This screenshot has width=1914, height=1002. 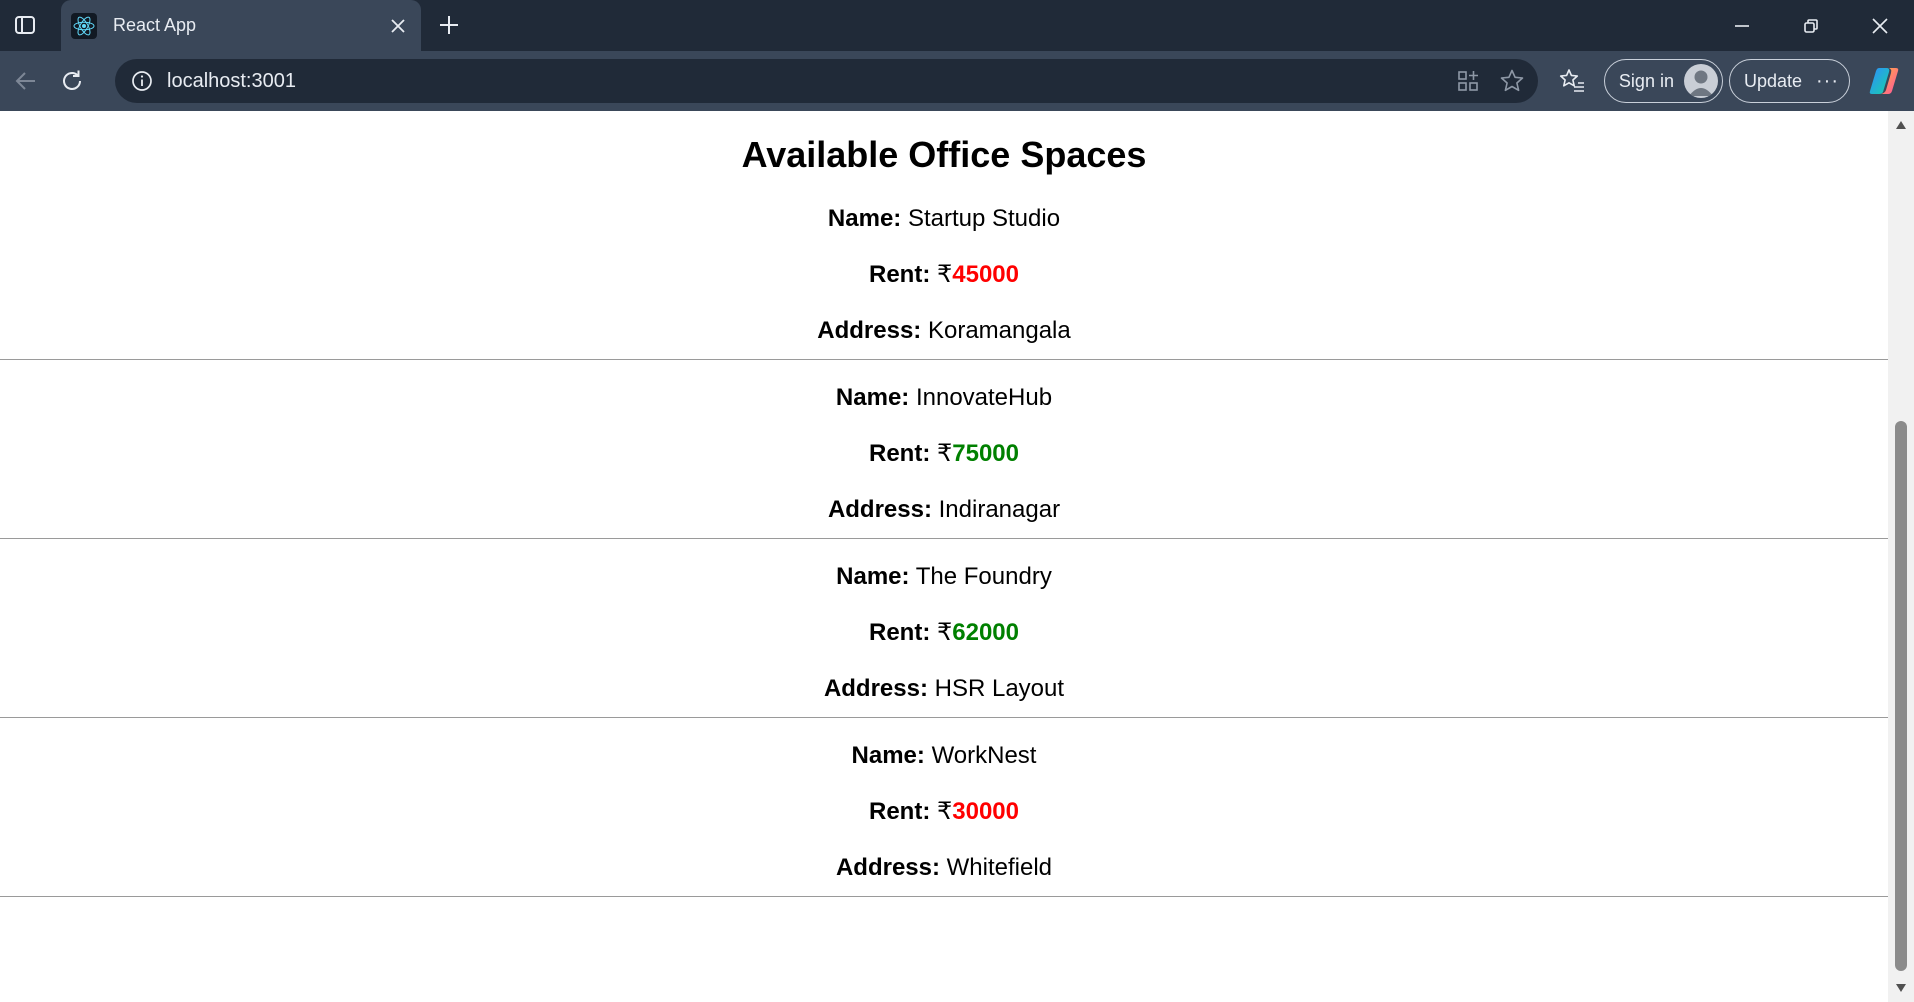 What do you see at coordinates (944, 868) in the screenshot?
I see `space-address-row: Address: Whitefield` at bounding box center [944, 868].